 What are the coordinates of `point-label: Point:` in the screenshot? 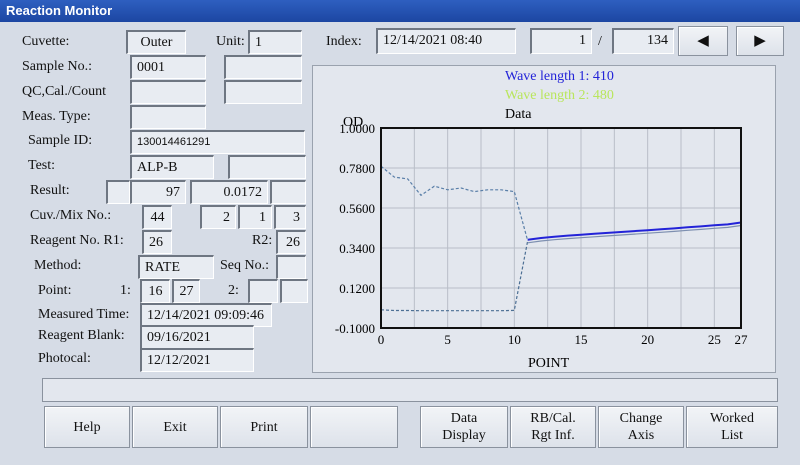 It's located at (55, 290).